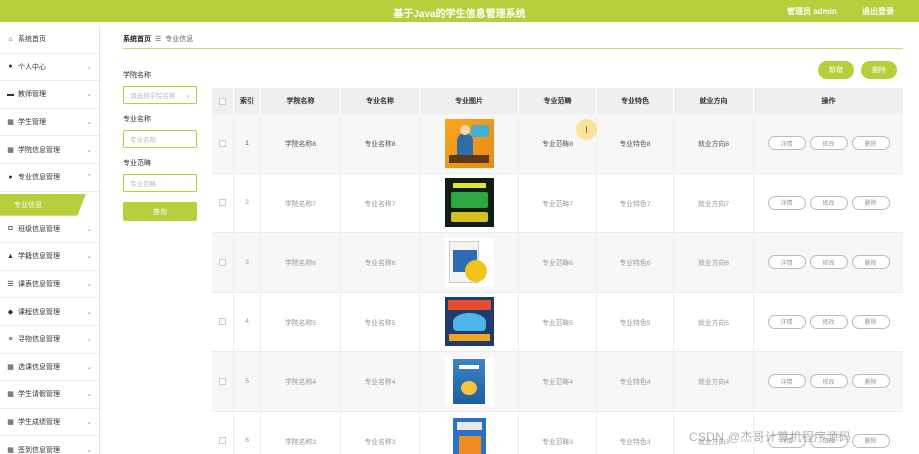  Describe the element at coordinates (49, 423) in the screenshot. I see `sidebar-item-b-7: ▦ 学生成绩管理 ⌄` at that location.